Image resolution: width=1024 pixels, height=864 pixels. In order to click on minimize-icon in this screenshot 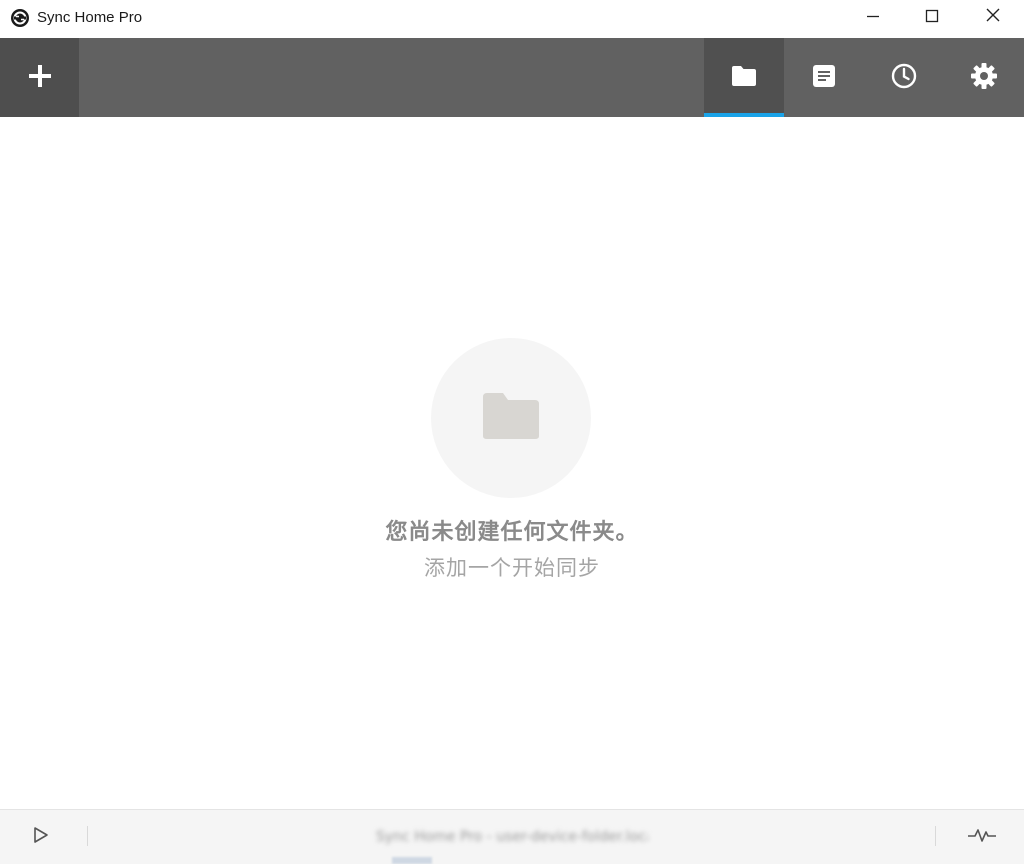, I will do `click(873, 17)`.